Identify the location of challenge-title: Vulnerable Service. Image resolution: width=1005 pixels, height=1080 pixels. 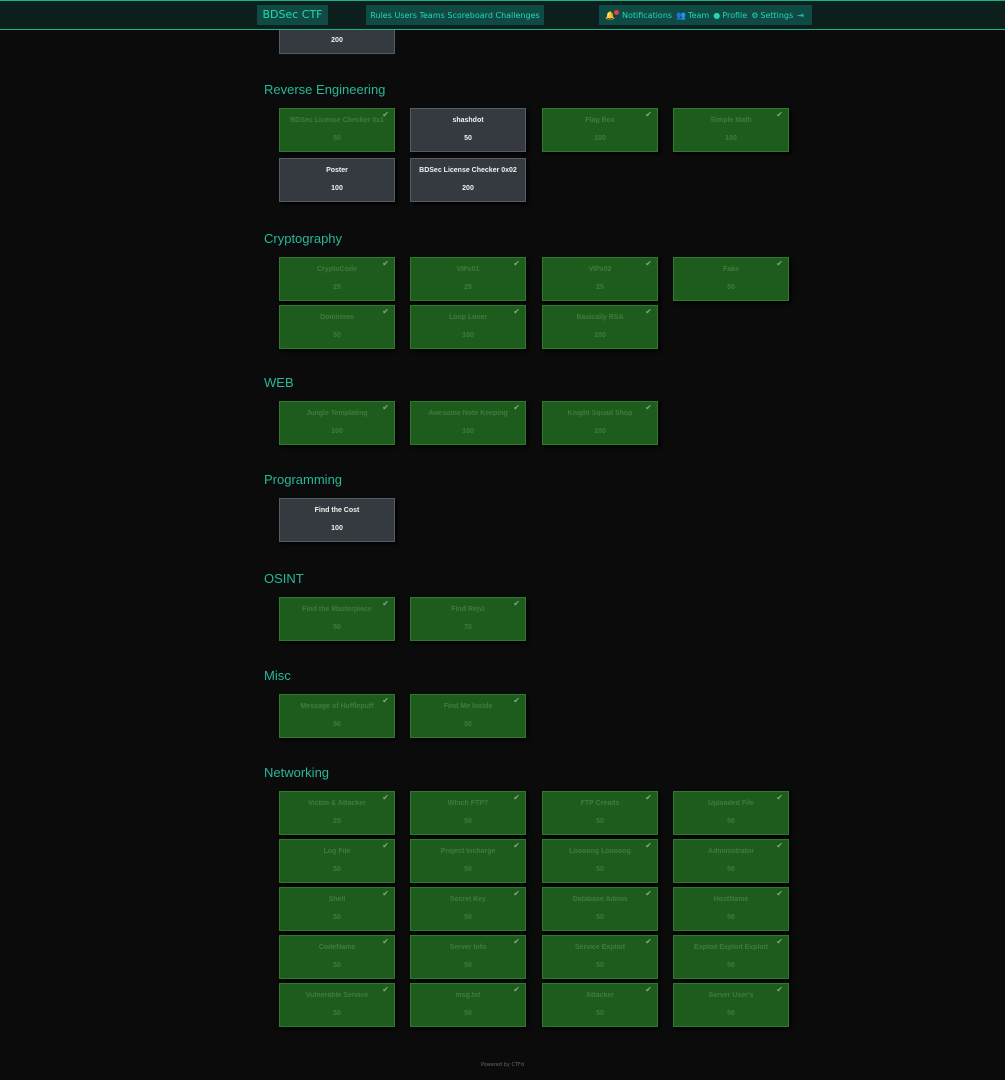
(337, 995).